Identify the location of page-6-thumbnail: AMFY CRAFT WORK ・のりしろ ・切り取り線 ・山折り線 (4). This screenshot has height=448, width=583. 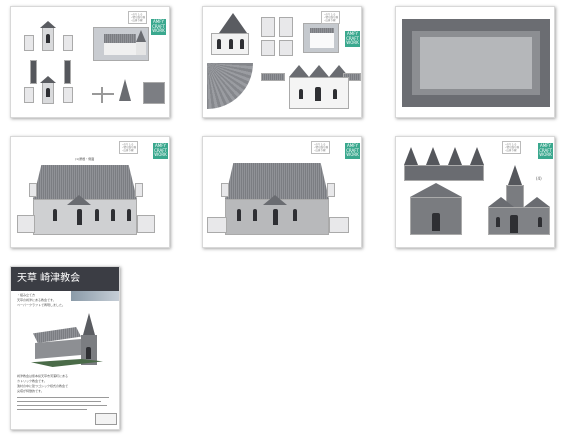
(475, 192).